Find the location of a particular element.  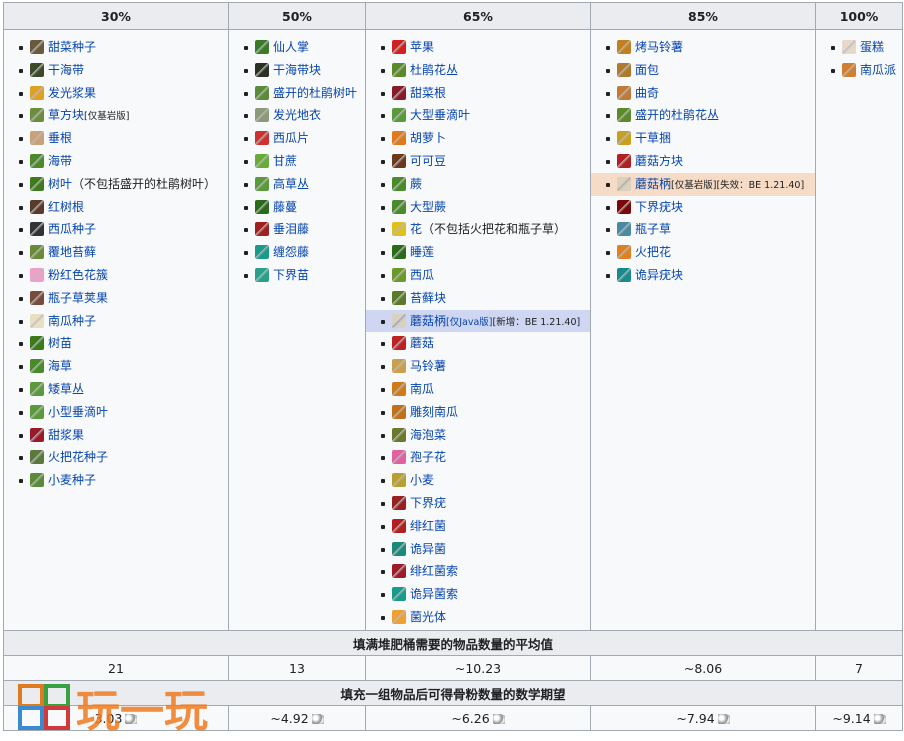

item-link: 甜菜种子 is located at coordinates (72, 47).